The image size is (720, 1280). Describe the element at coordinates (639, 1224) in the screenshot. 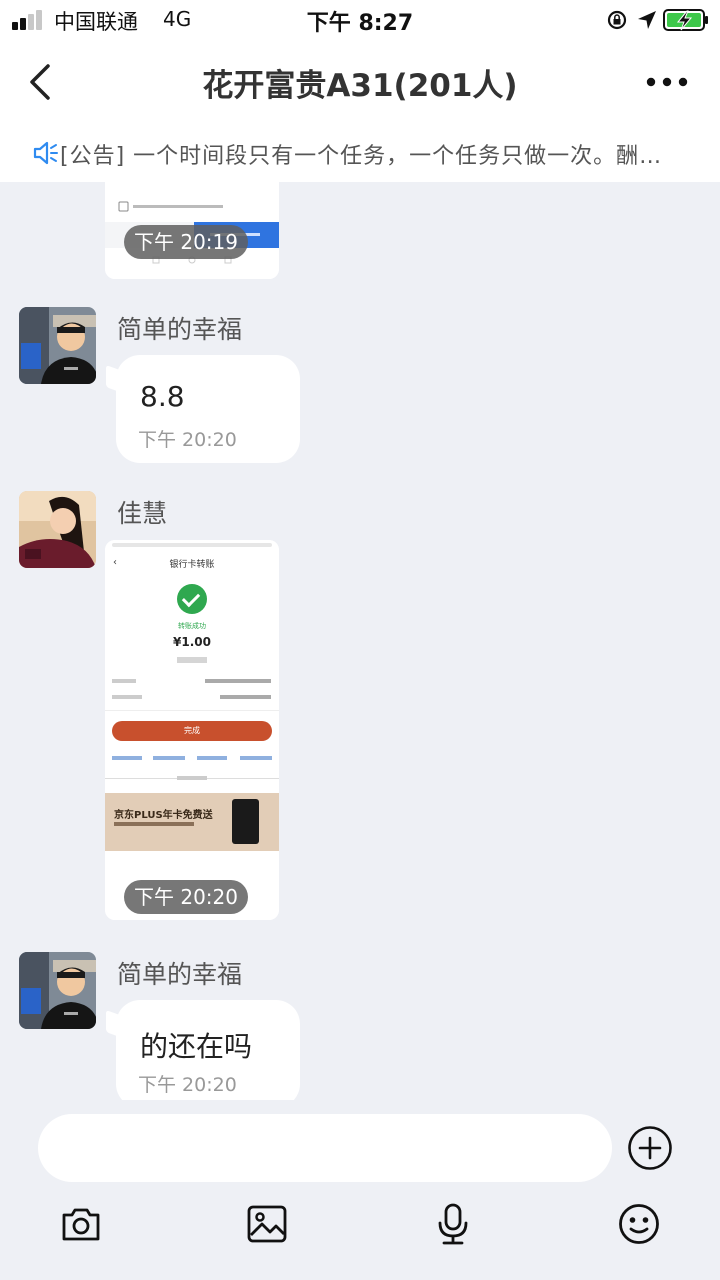

I see `emoji-icon` at that location.